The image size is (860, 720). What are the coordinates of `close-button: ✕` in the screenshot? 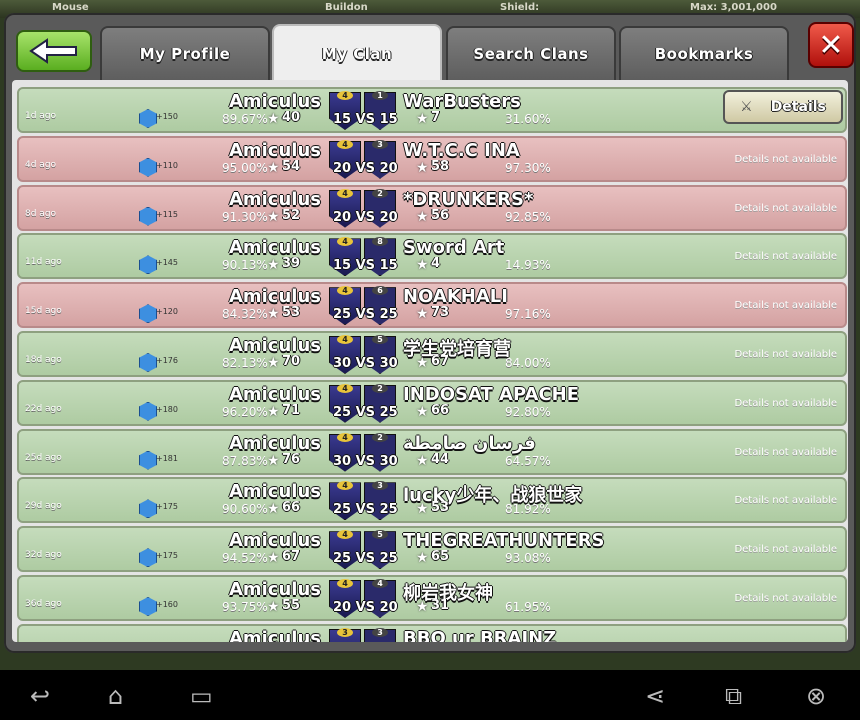 It's located at (831, 45).